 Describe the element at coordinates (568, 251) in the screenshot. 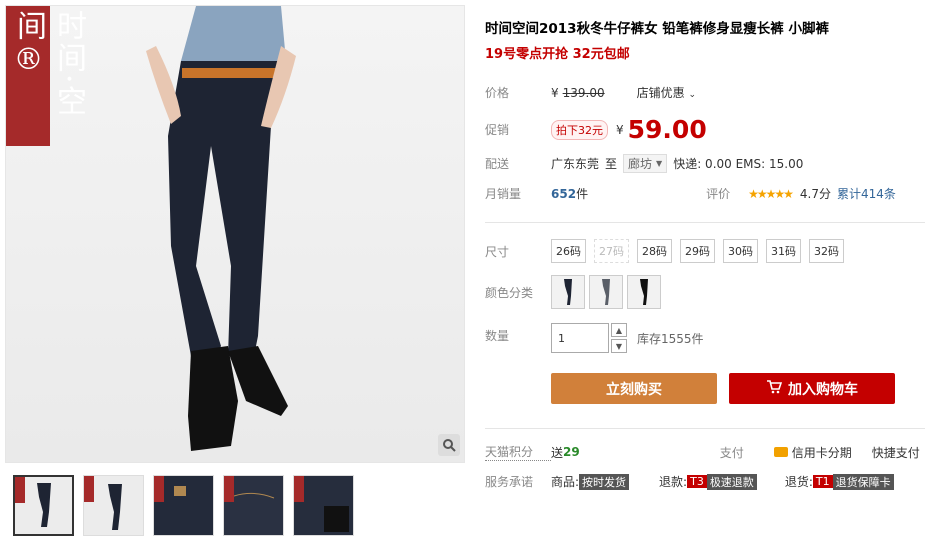

I see `size-option: 26码` at that location.